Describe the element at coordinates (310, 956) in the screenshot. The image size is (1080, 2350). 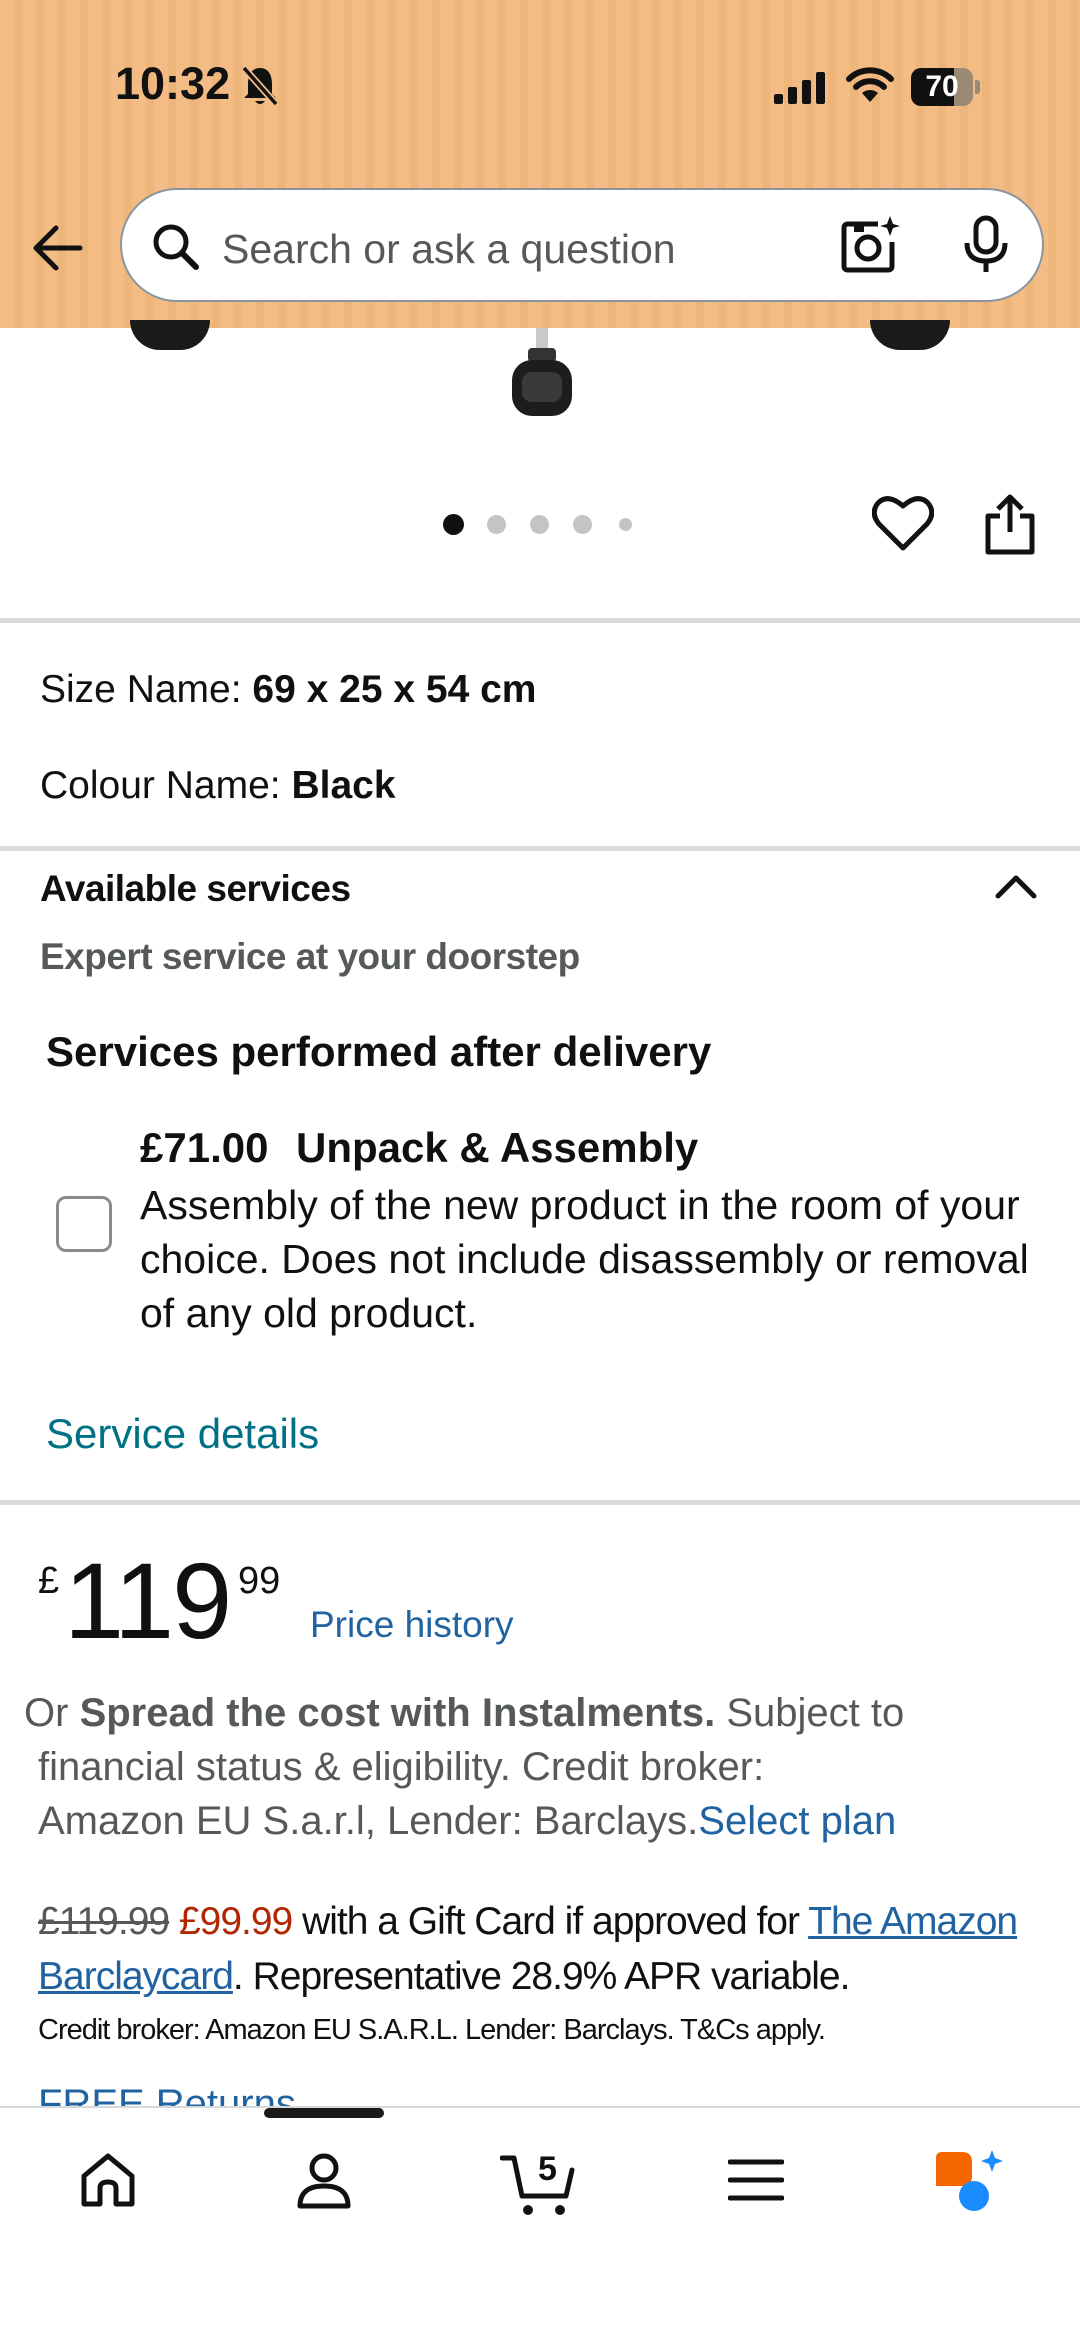
I see `services-subtitle: Expert service at your doorstep` at that location.